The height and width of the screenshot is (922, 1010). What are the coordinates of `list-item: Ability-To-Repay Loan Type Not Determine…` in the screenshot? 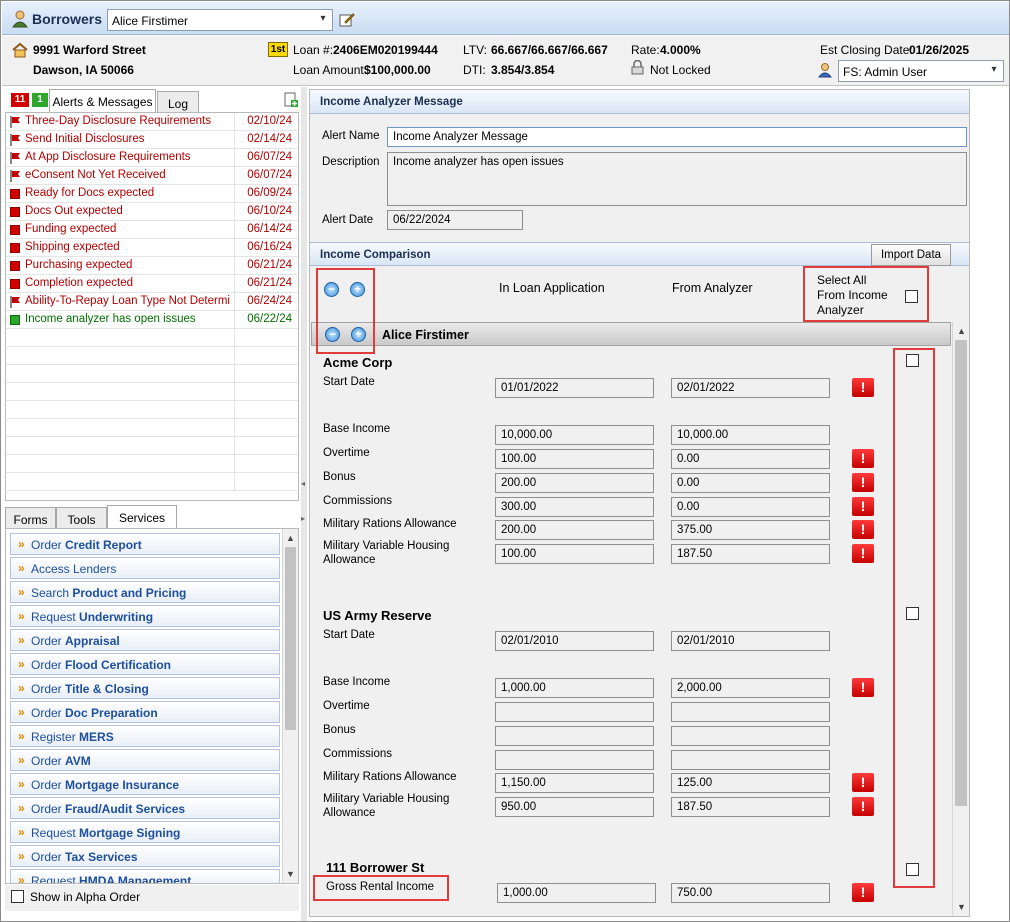 It's located at (152, 302).